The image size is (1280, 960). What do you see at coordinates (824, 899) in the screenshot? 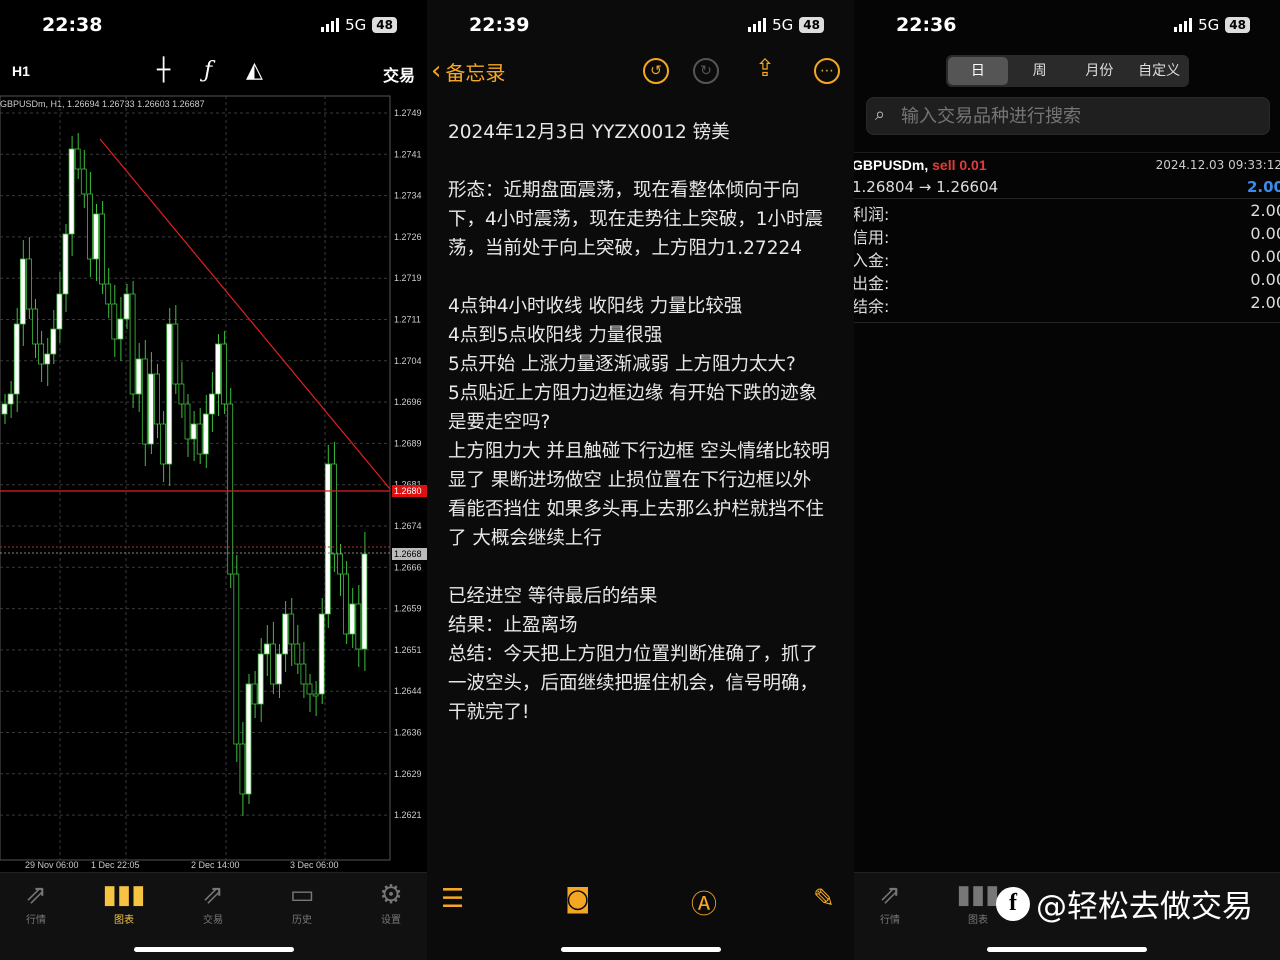
I see `compose-icon: ✎` at bounding box center [824, 899].